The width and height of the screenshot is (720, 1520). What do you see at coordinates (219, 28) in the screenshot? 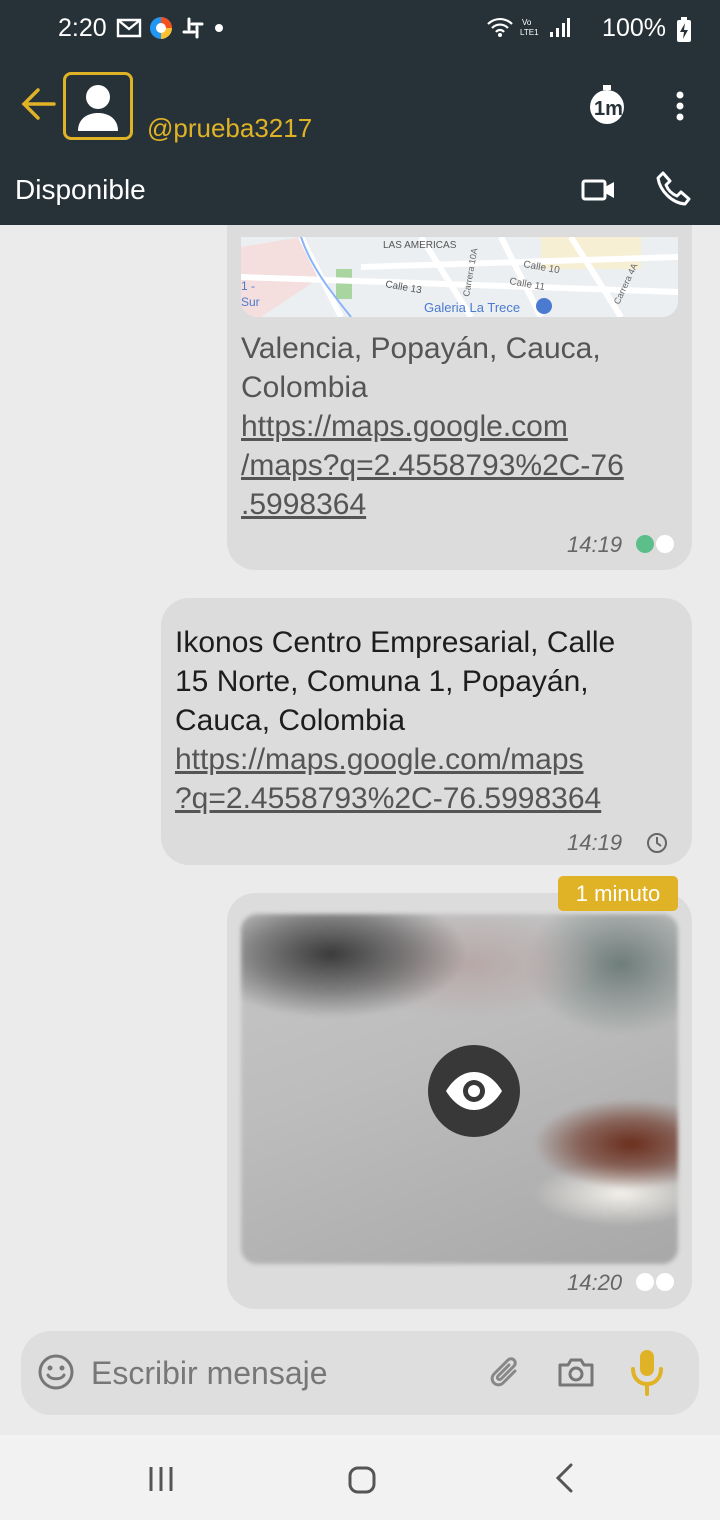
I see `dot-icon` at bounding box center [219, 28].